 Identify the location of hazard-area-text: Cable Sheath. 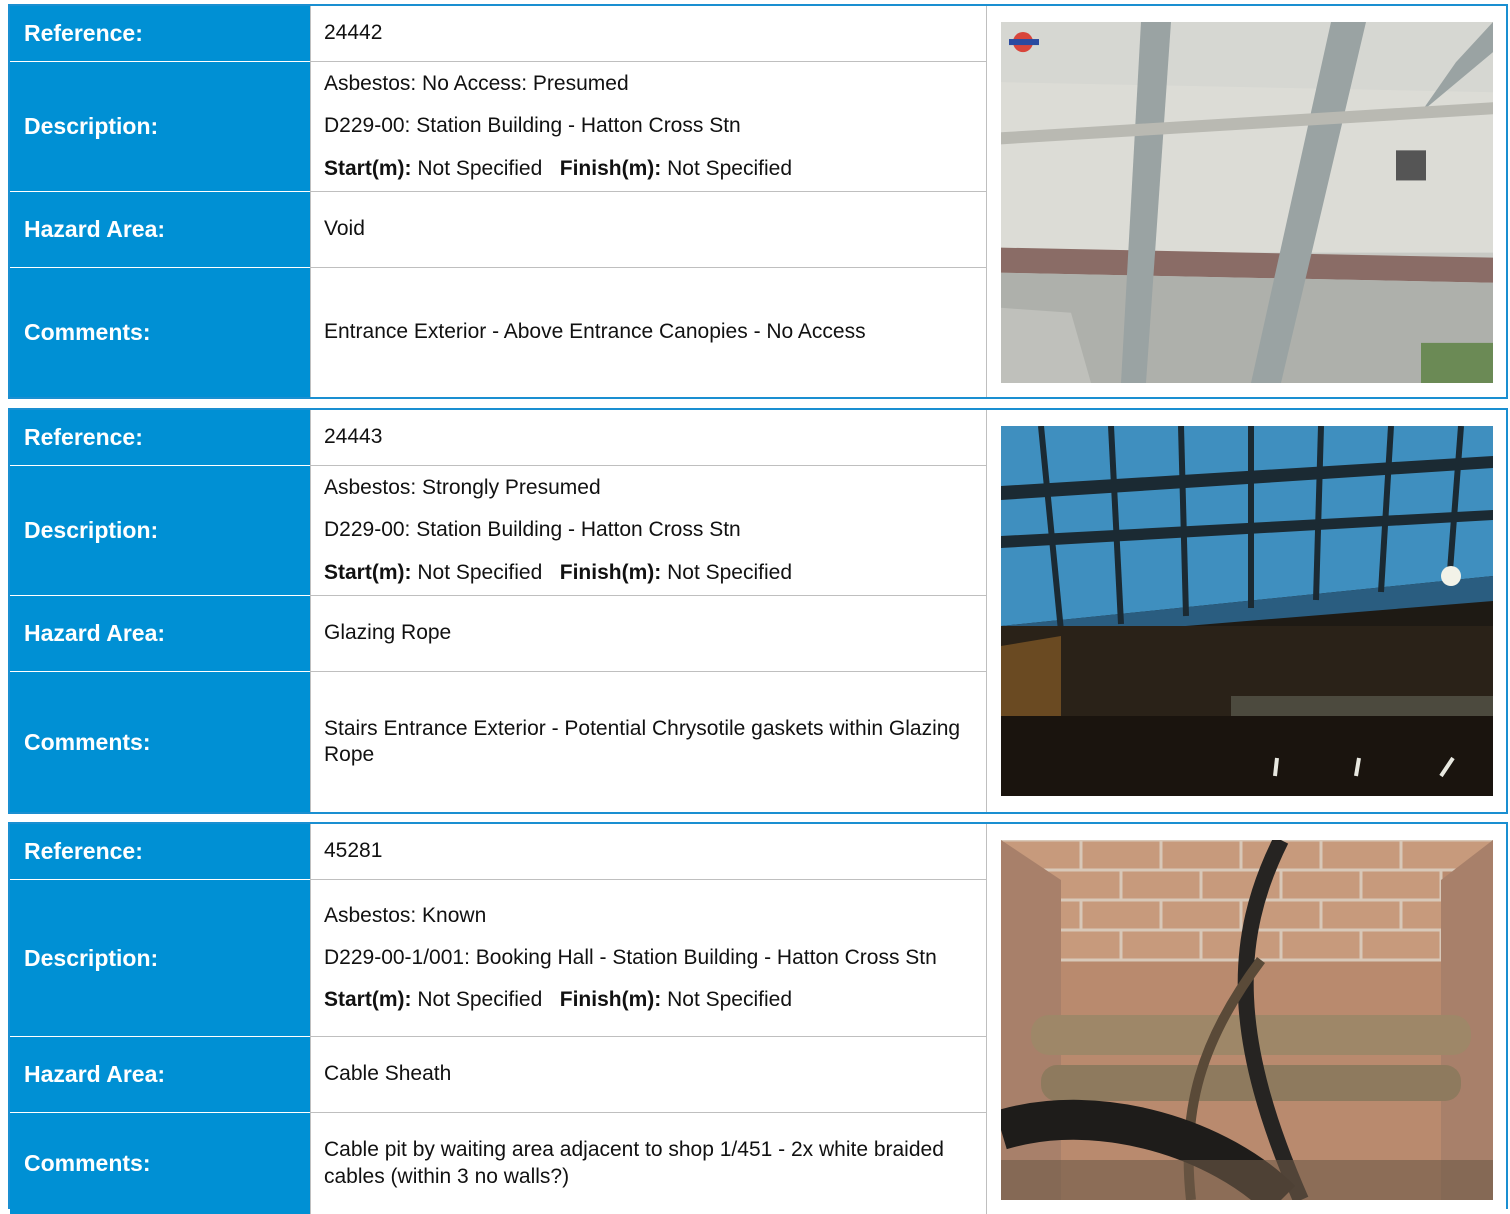
(388, 1074).